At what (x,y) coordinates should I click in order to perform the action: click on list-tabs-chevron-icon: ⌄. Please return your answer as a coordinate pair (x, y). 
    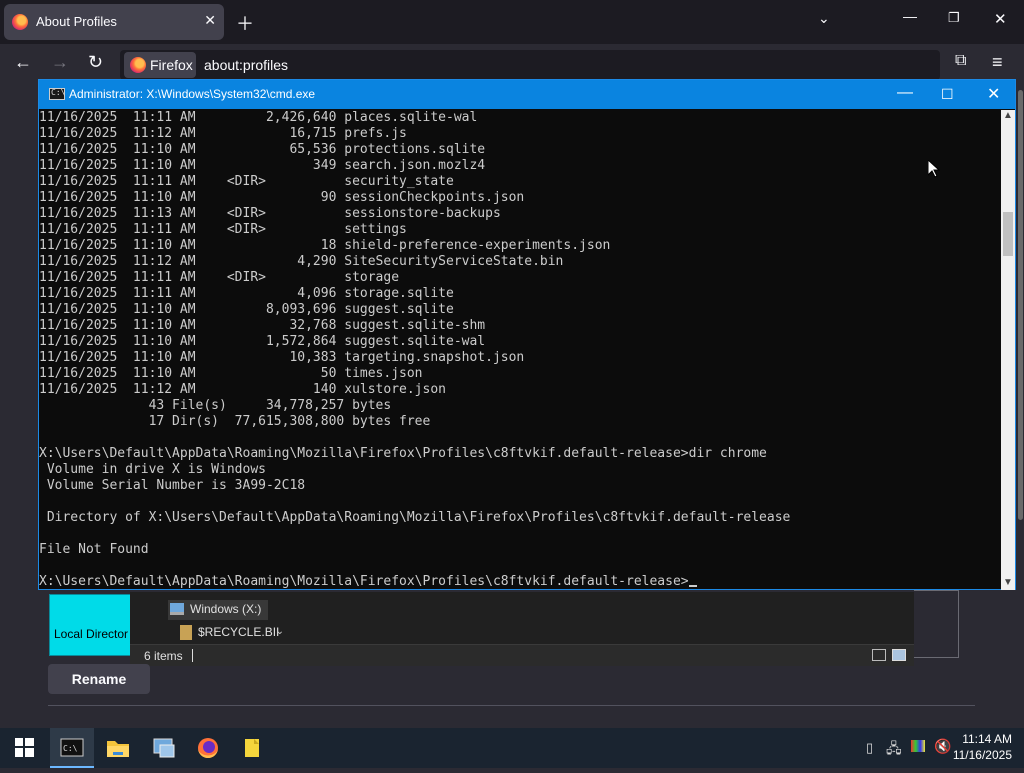
    Looking at the image, I should click on (824, 18).